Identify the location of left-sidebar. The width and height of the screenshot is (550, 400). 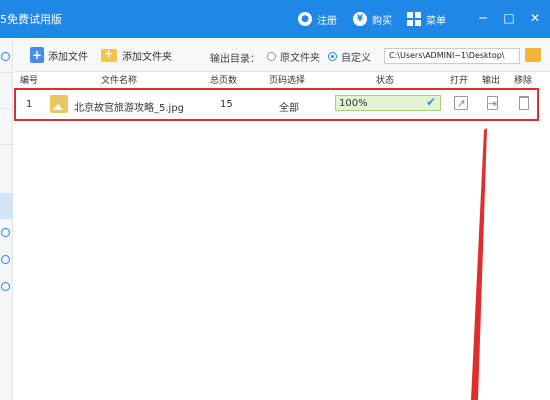
(6, 219).